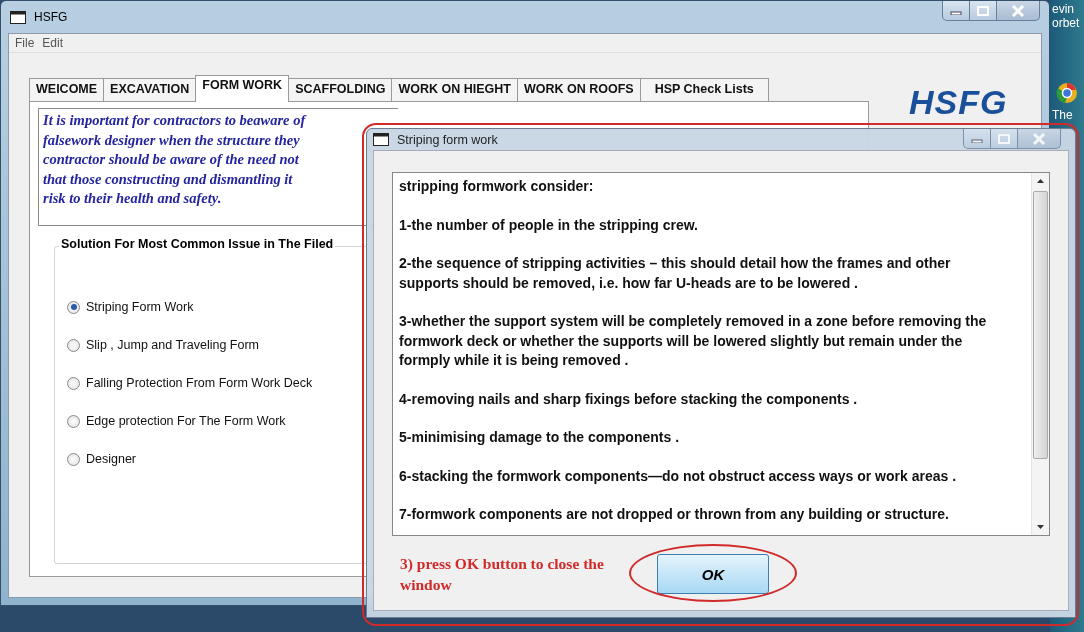  What do you see at coordinates (197, 244) in the screenshot?
I see `group-title: Solution For Most Common Issue in The Filed` at bounding box center [197, 244].